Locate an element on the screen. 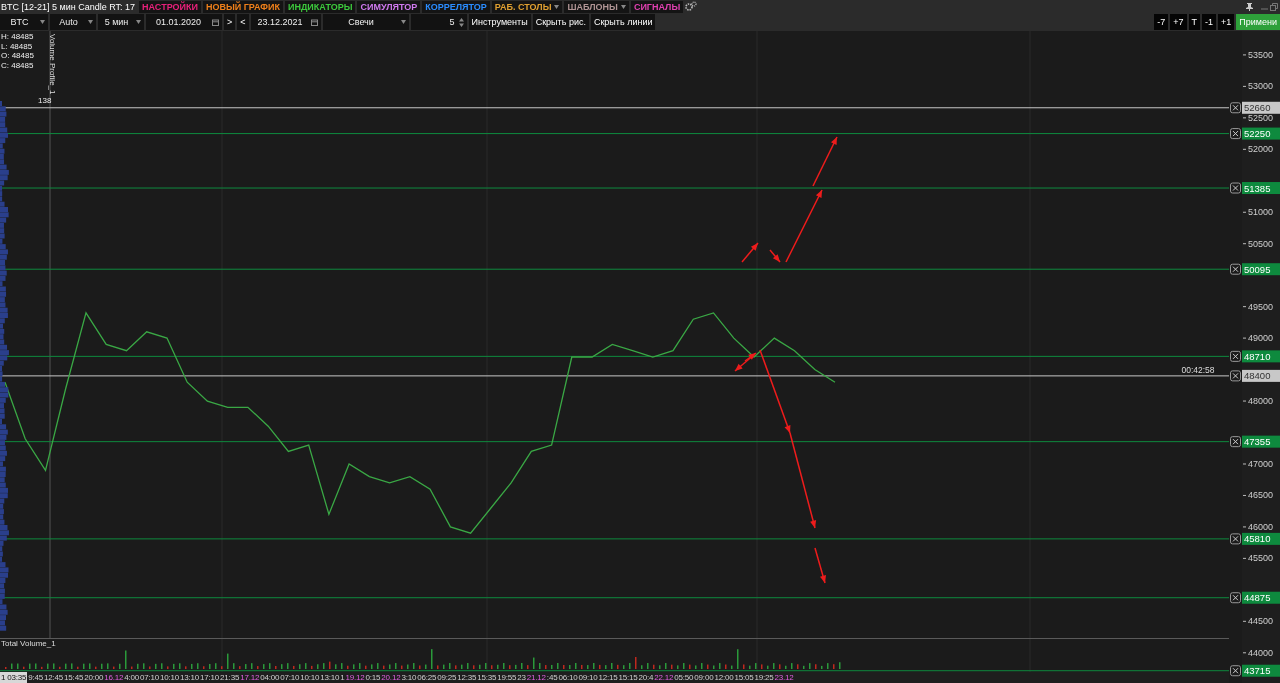 The image size is (1280, 683). time-label: 09:00 is located at coordinates (704, 677).